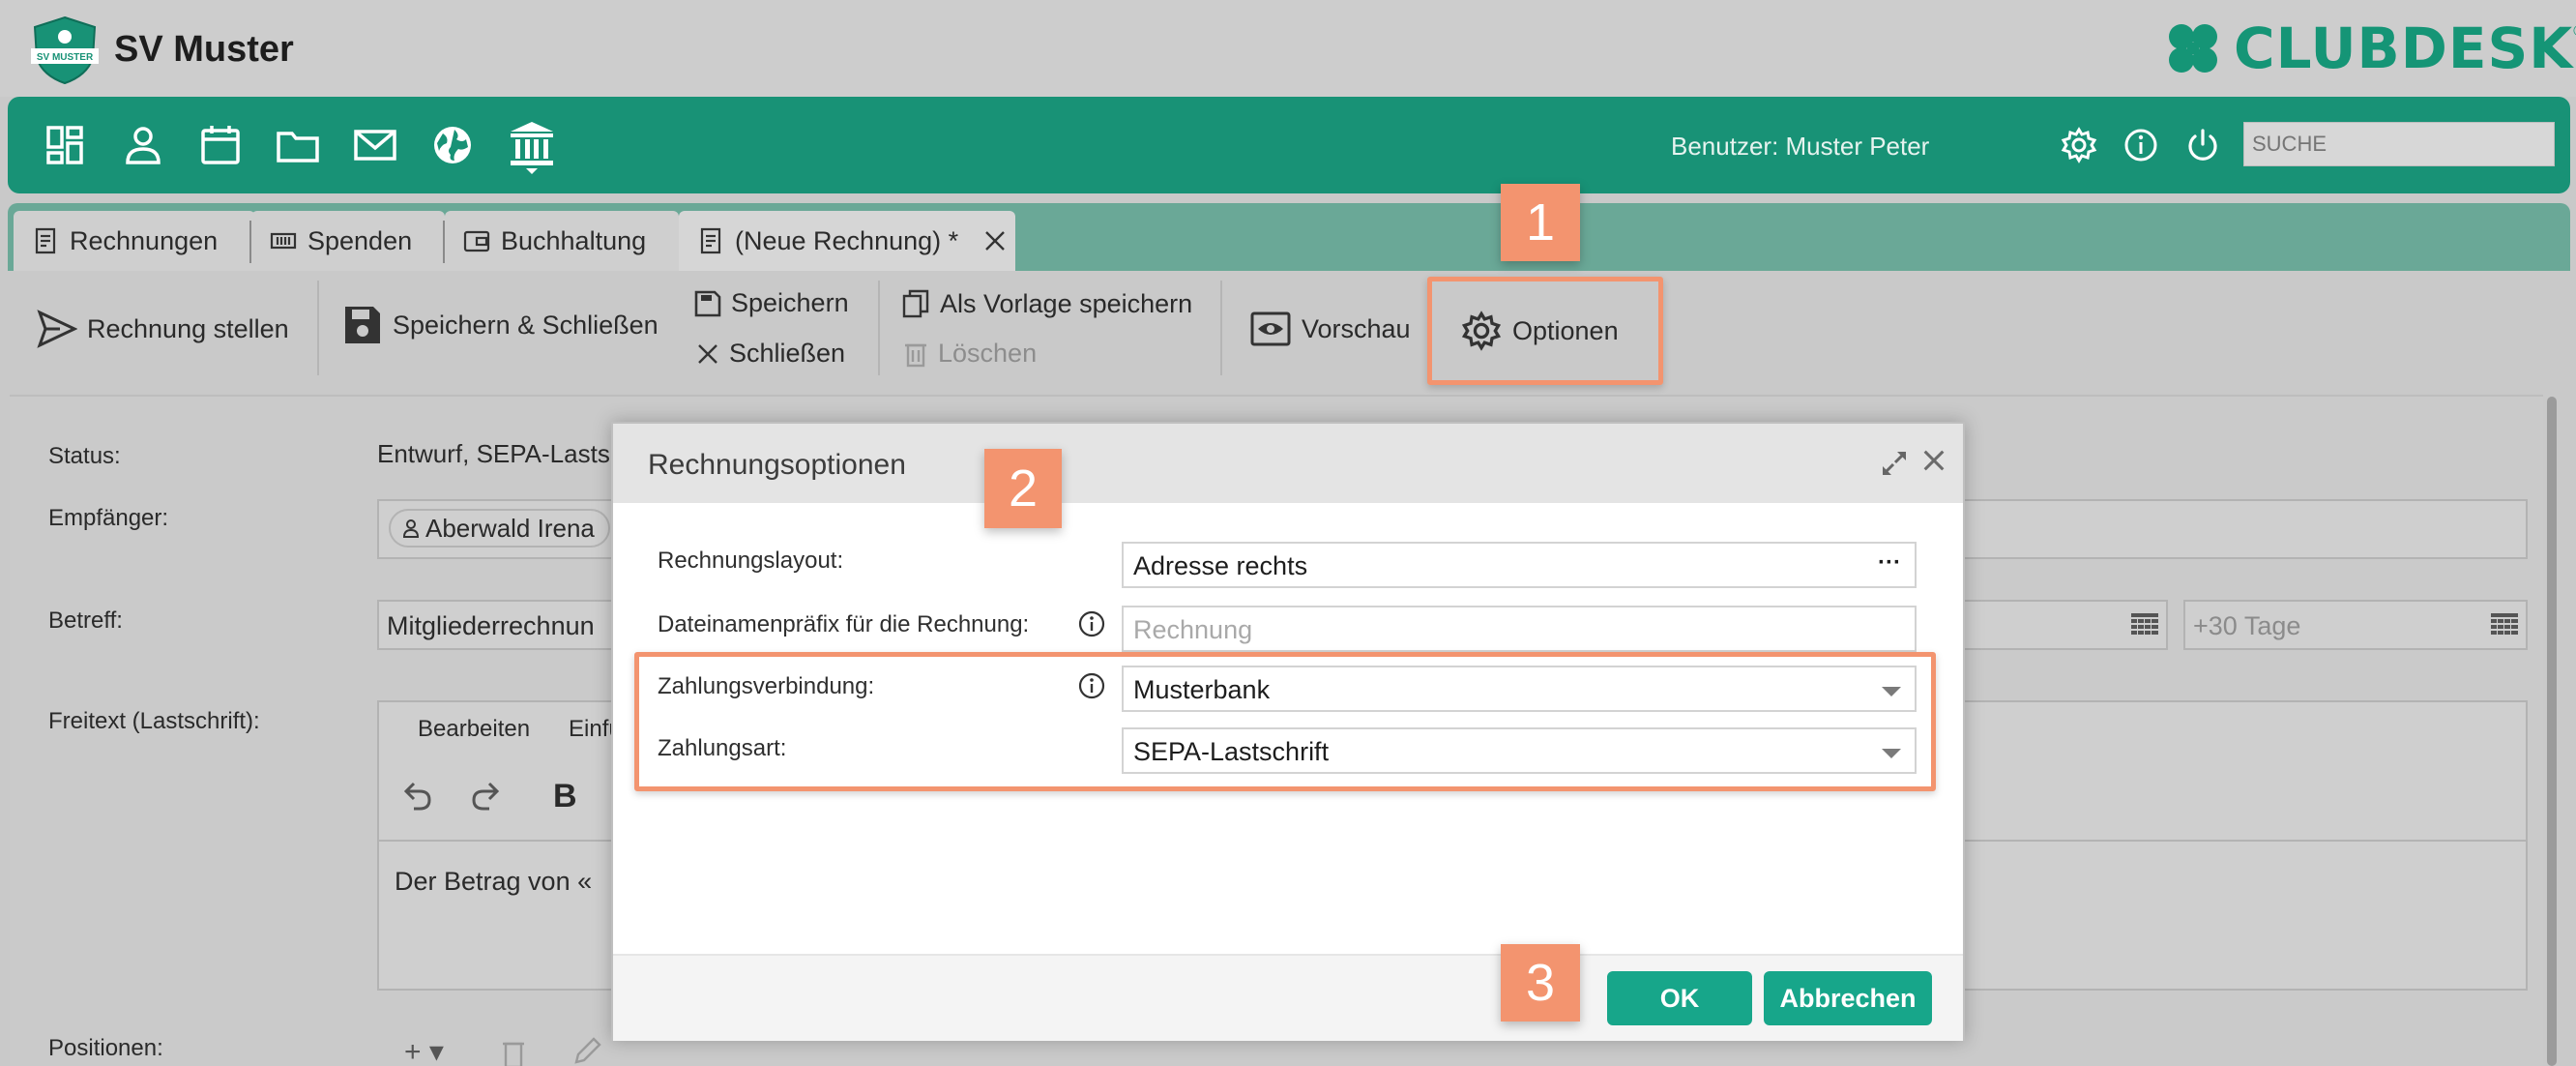  What do you see at coordinates (1285, 721) in the screenshot?
I see `payment-fields-highlight` at bounding box center [1285, 721].